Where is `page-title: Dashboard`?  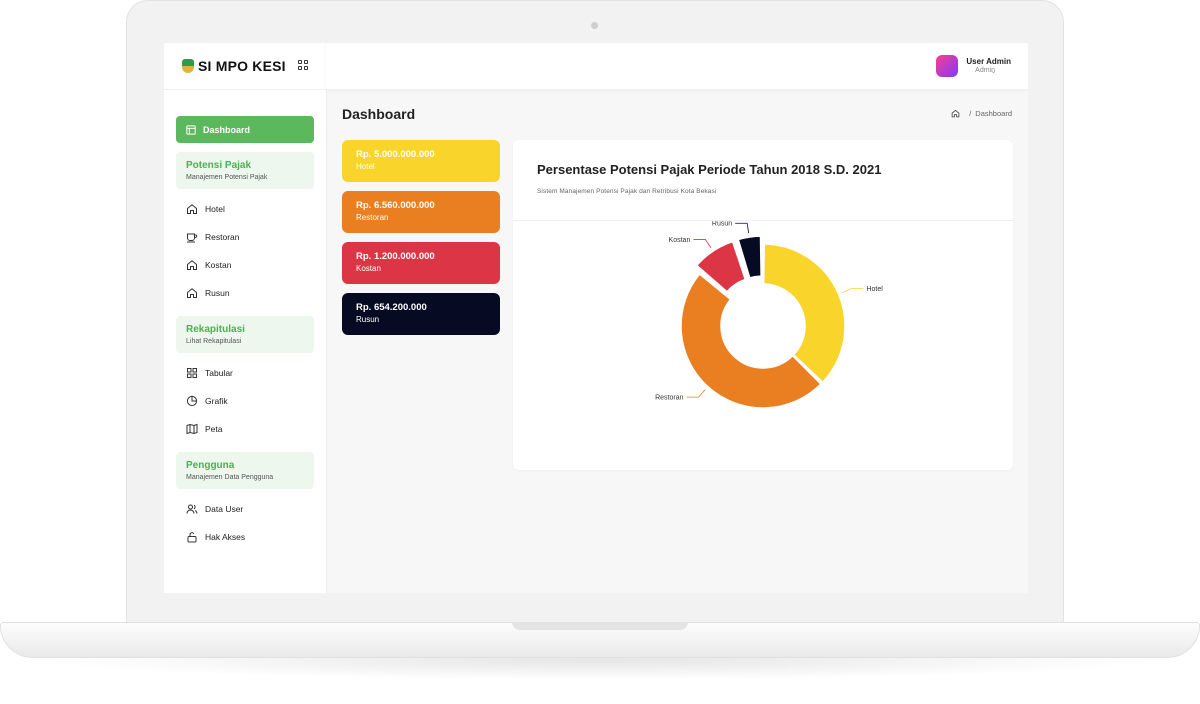 page-title: Dashboard is located at coordinates (379, 114).